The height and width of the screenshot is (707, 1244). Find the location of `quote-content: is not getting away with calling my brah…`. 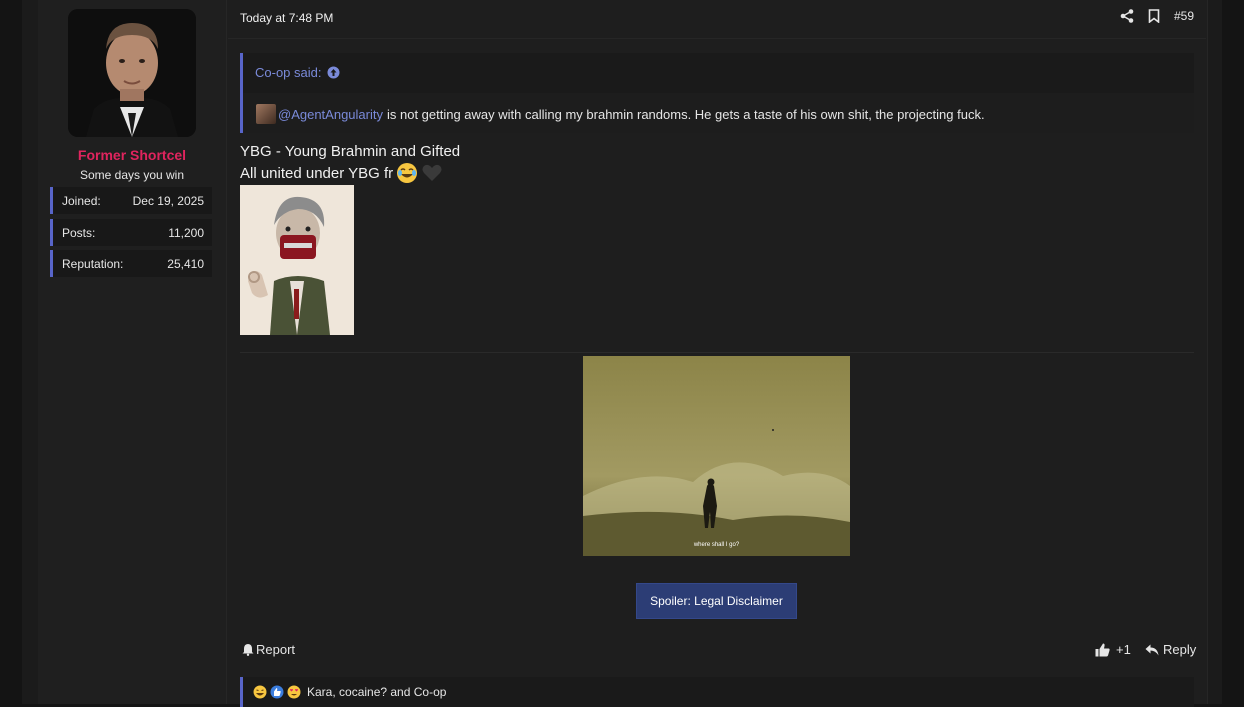

quote-content: is not getting away with calling my brah… is located at coordinates (685, 114).